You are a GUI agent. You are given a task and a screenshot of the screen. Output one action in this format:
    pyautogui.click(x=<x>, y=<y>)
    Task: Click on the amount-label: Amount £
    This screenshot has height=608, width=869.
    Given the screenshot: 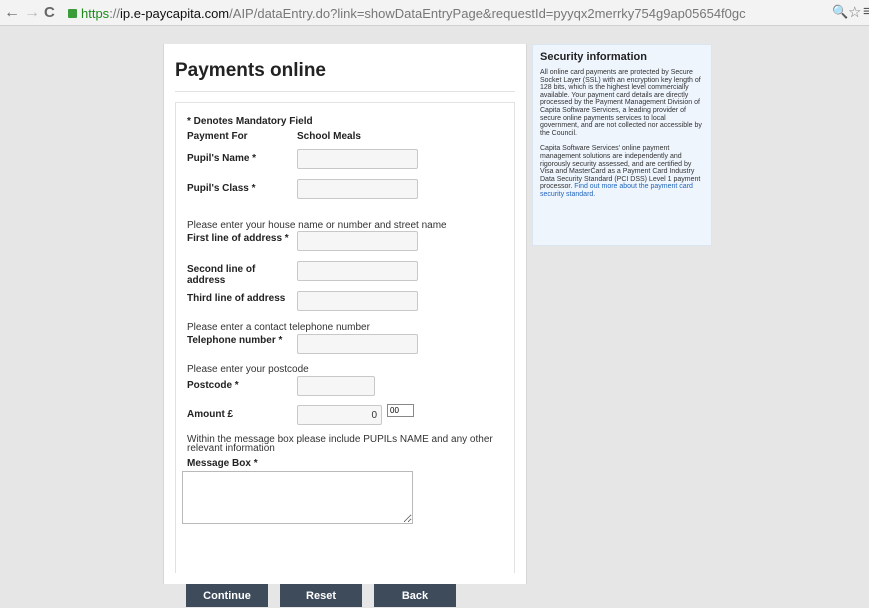 What is the action you would take?
    pyautogui.click(x=210, y=414)
    